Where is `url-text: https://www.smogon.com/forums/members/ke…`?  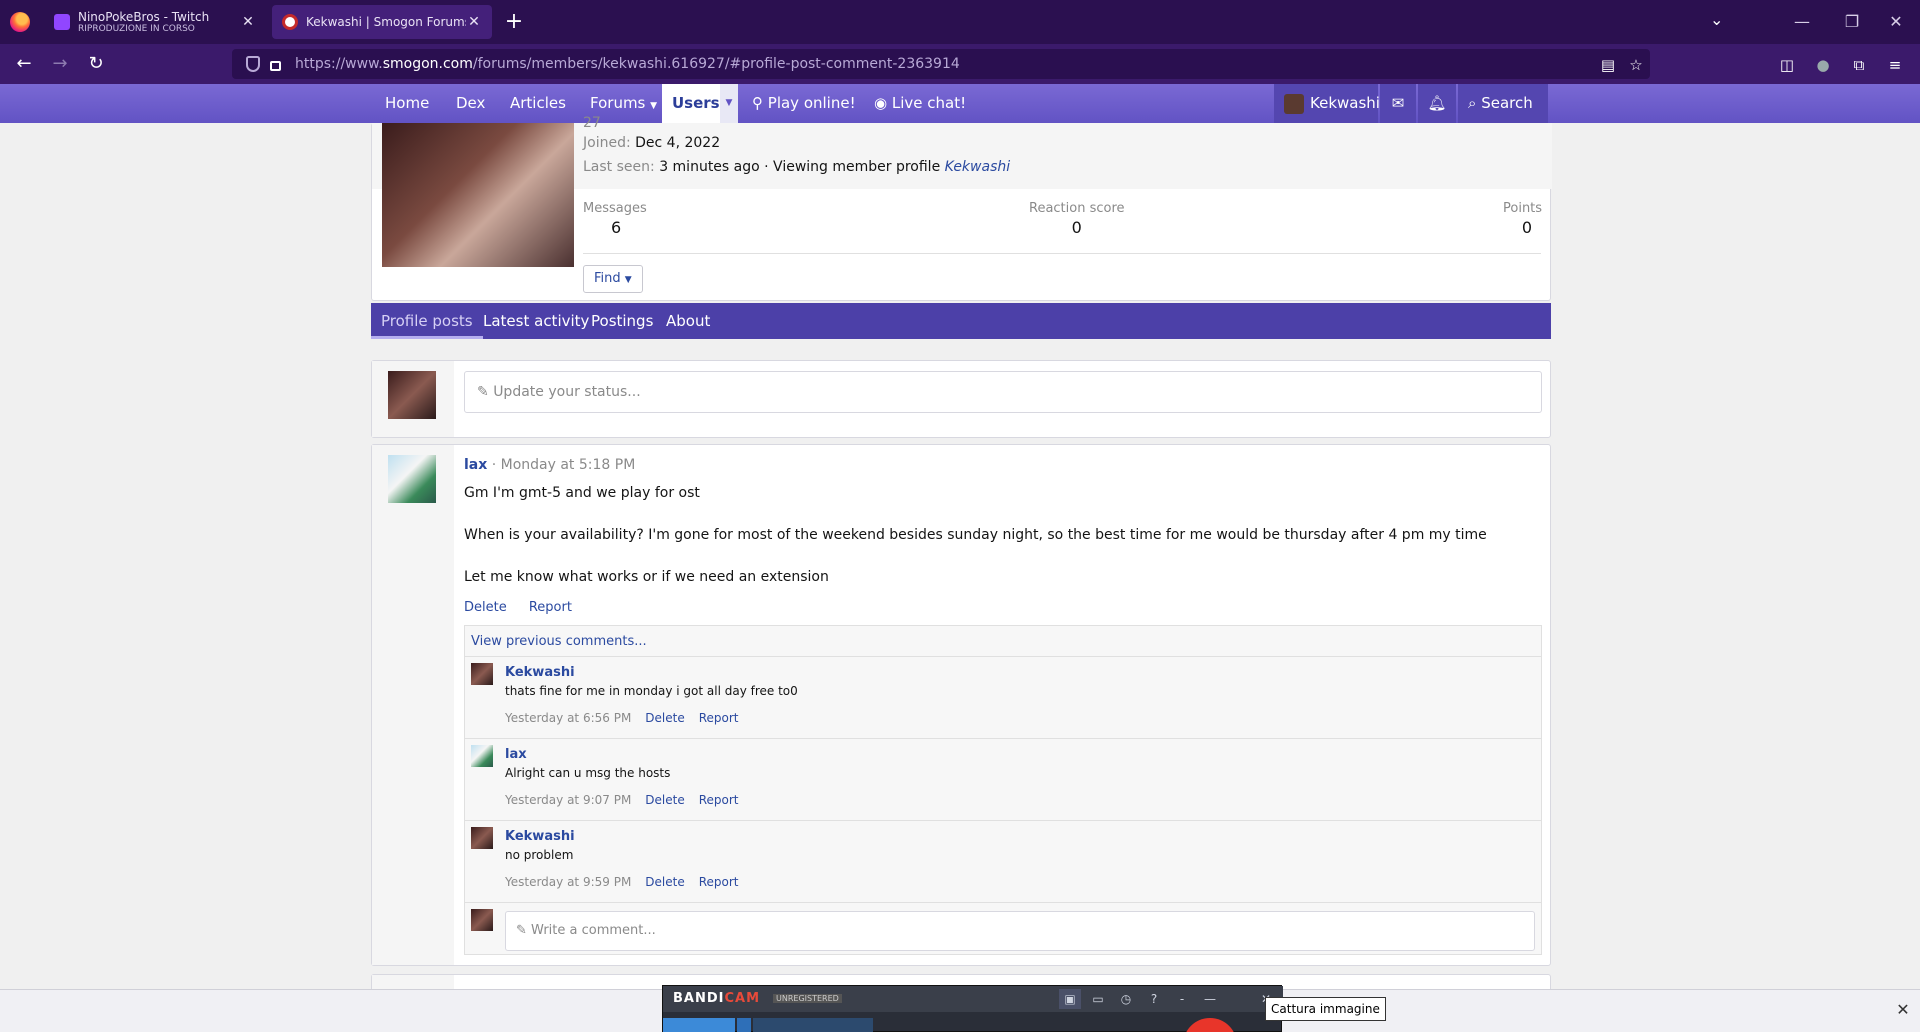
url-text: https://www.smogon.com/forums/members/ke… is located at coordinates (627, 64).